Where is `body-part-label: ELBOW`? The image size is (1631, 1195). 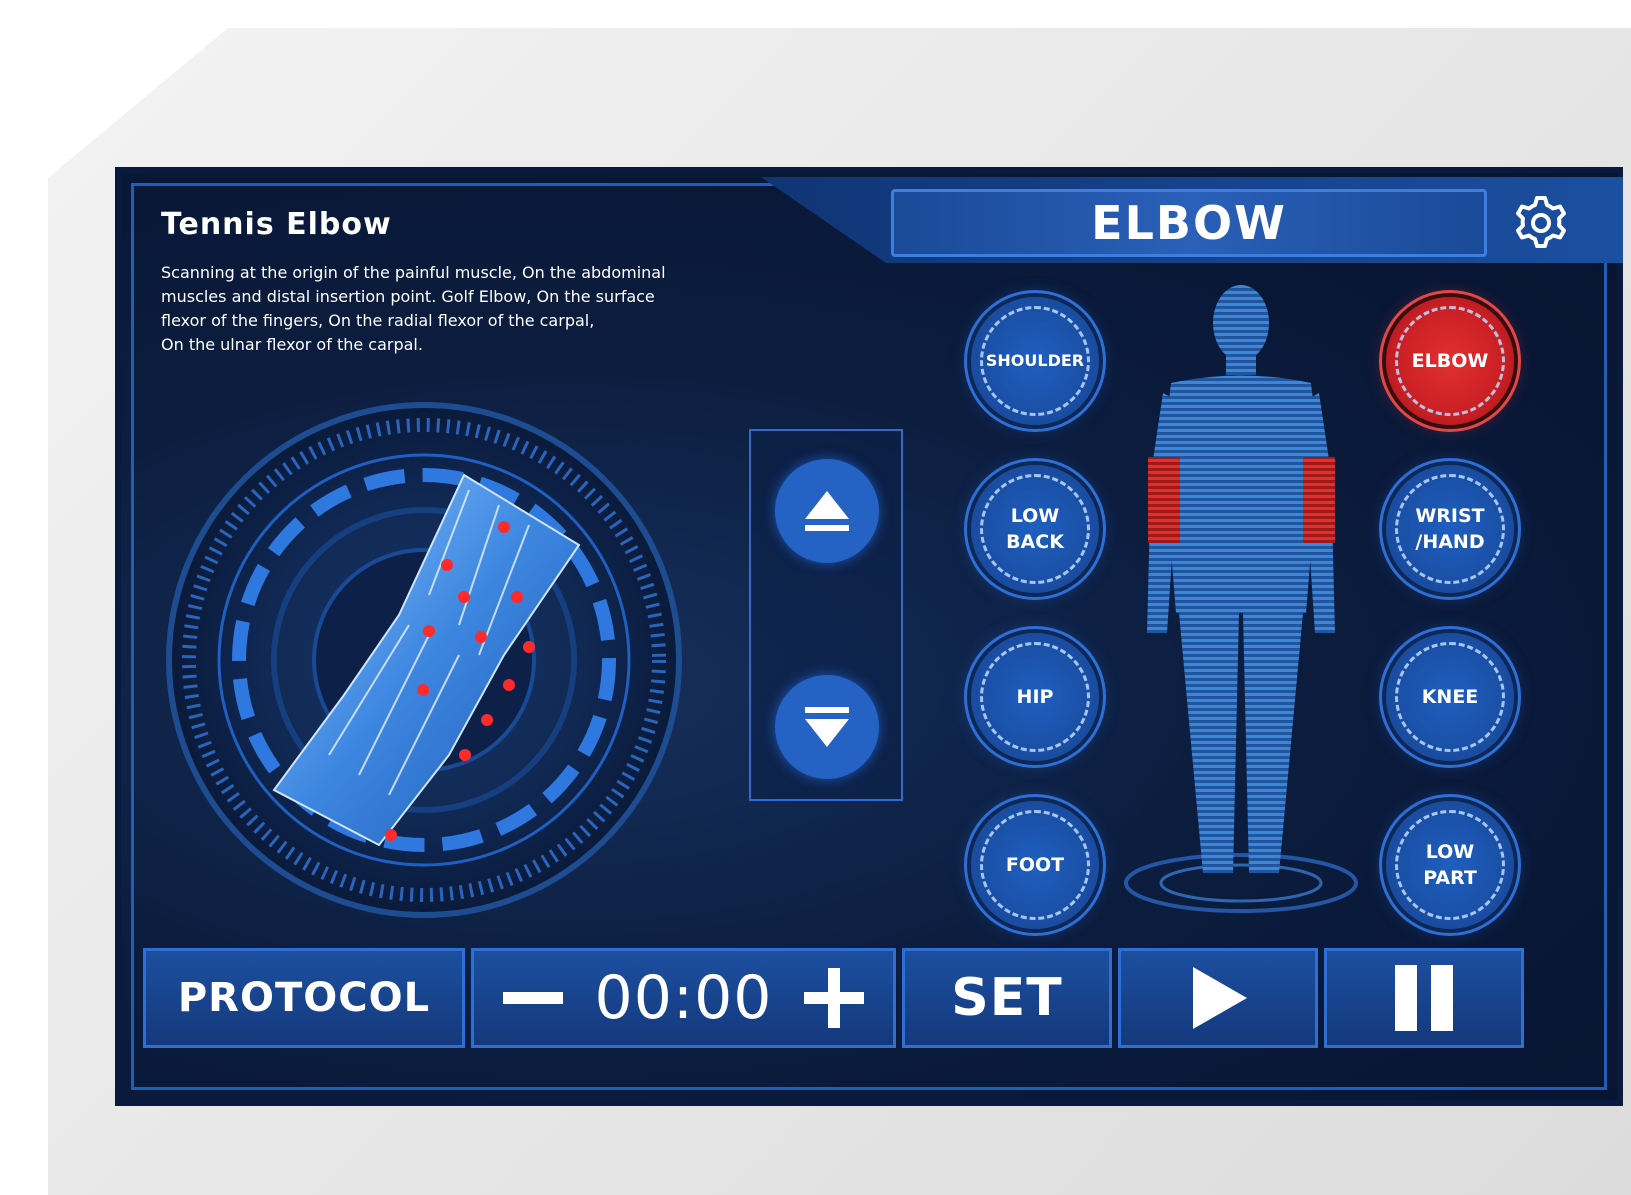
body-part-label: ELBOW is located at coordinates (1450, 361).